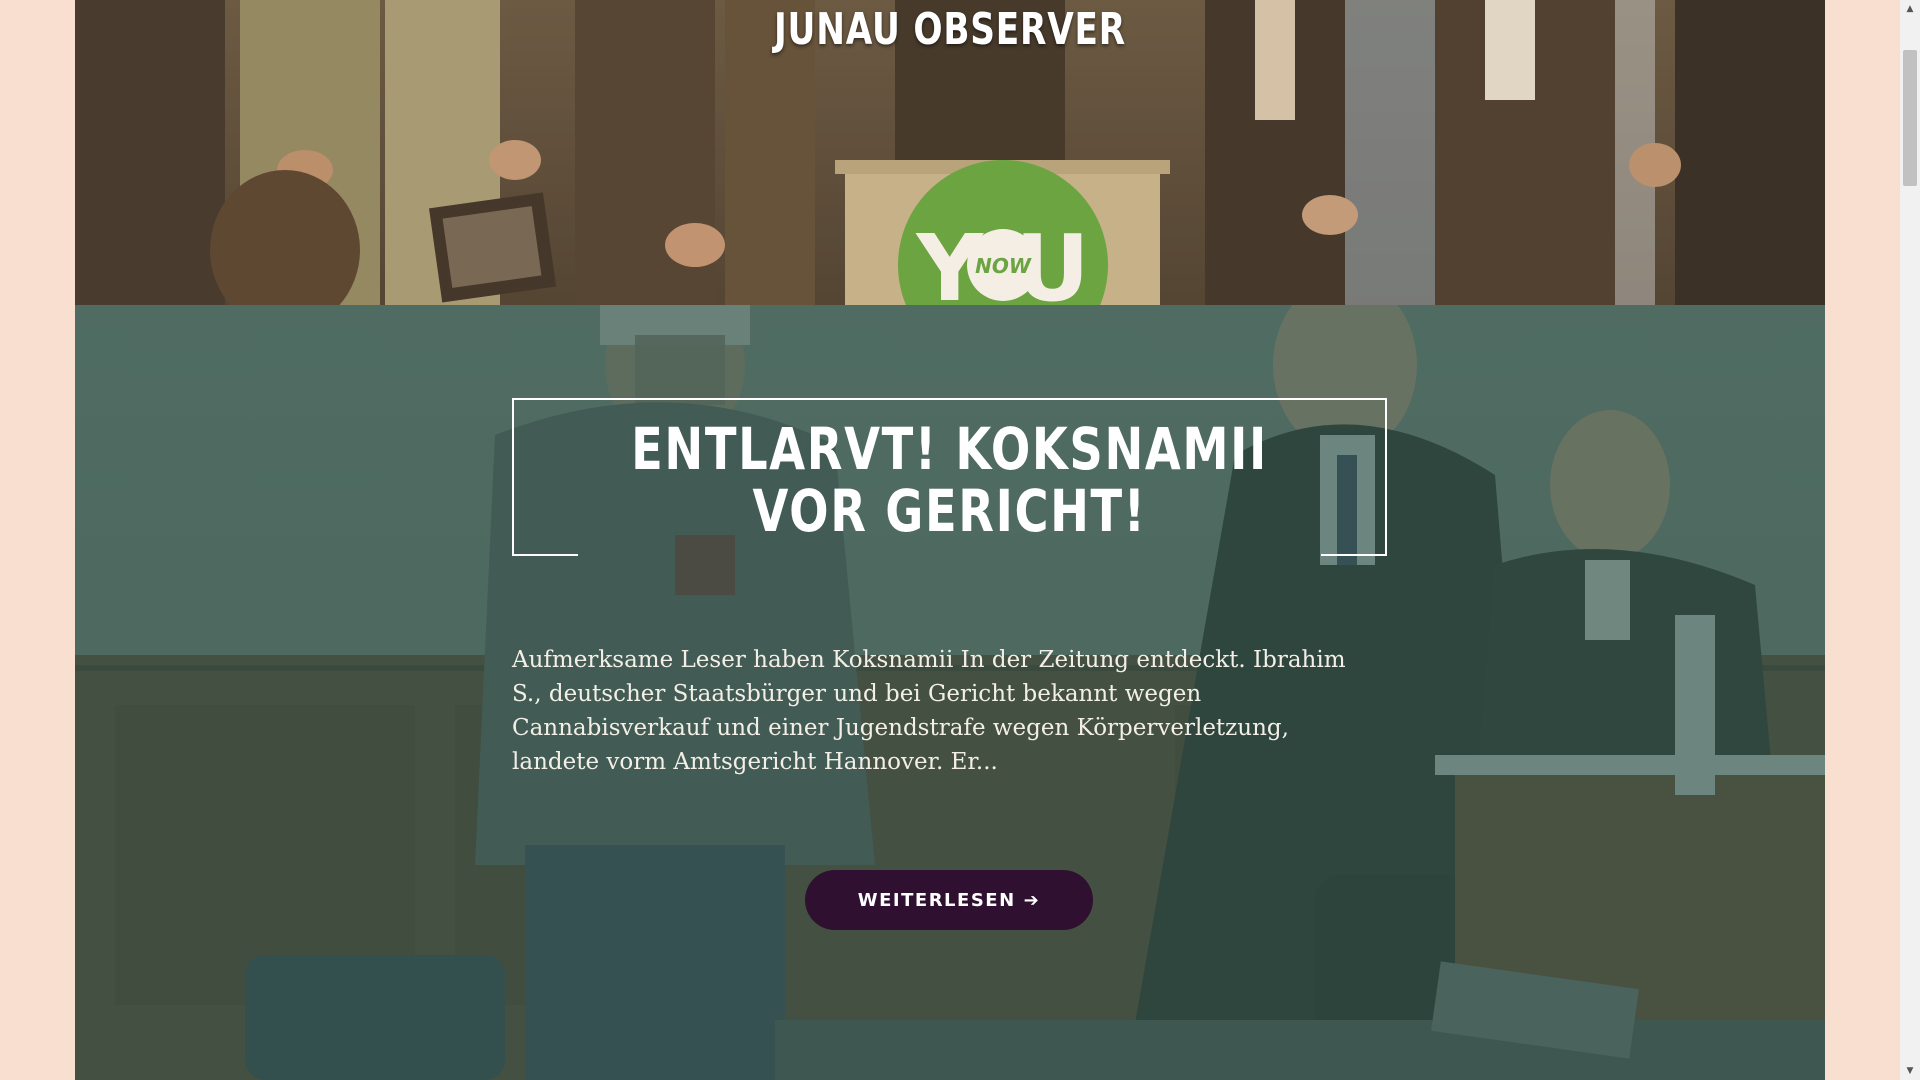 Image resolution: width=1920 pixels, height=1080 pixels. I want to click on article-title-frame: ENTLARVT! KOKSNAMII VOR GERICHT!, so click(949, 477).